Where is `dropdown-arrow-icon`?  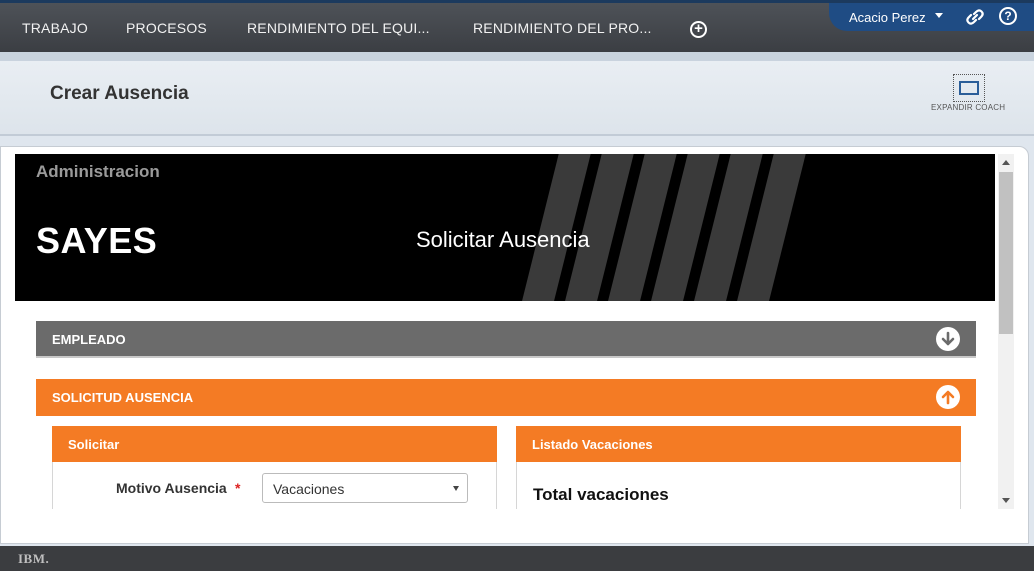 dropdown-arrow-icon is located at coordinates (456, 488).